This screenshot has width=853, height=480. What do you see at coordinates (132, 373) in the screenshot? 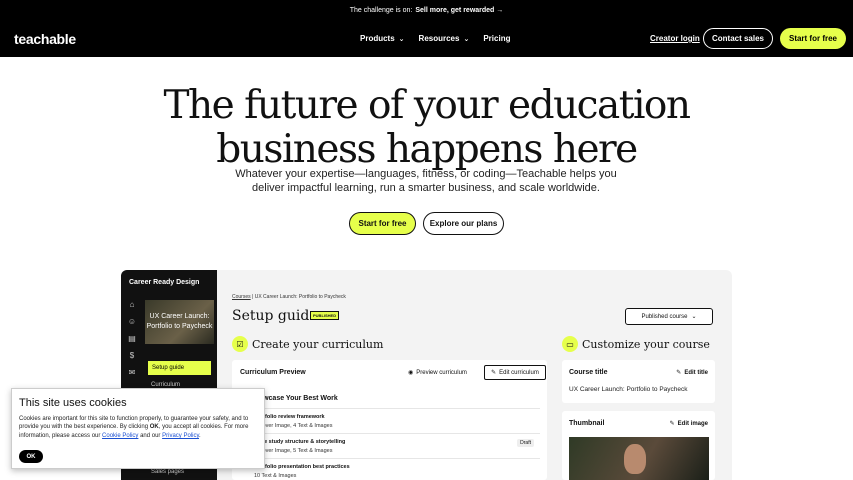
I see `mail-icon: ✉` at bounding box center [132, 373].